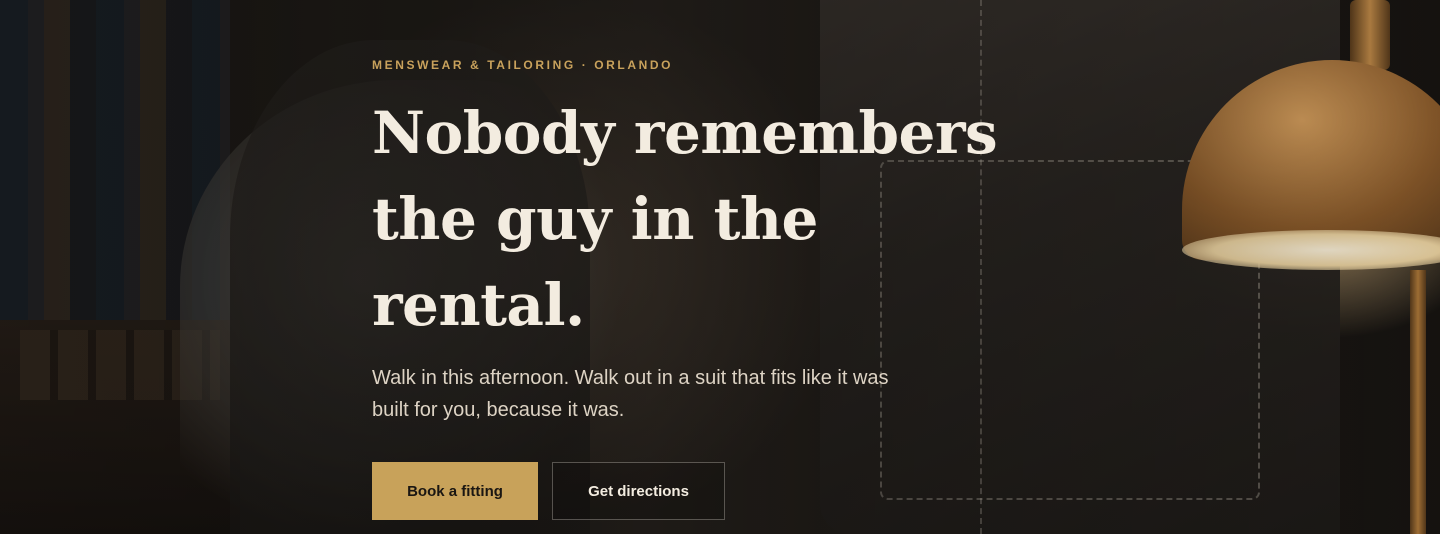 The height and width of the screenshot is (534, 1440). I want to click on hero-eyebrow: MENSWEAR & TAILORING · ORLANDO, so click(523, 65).